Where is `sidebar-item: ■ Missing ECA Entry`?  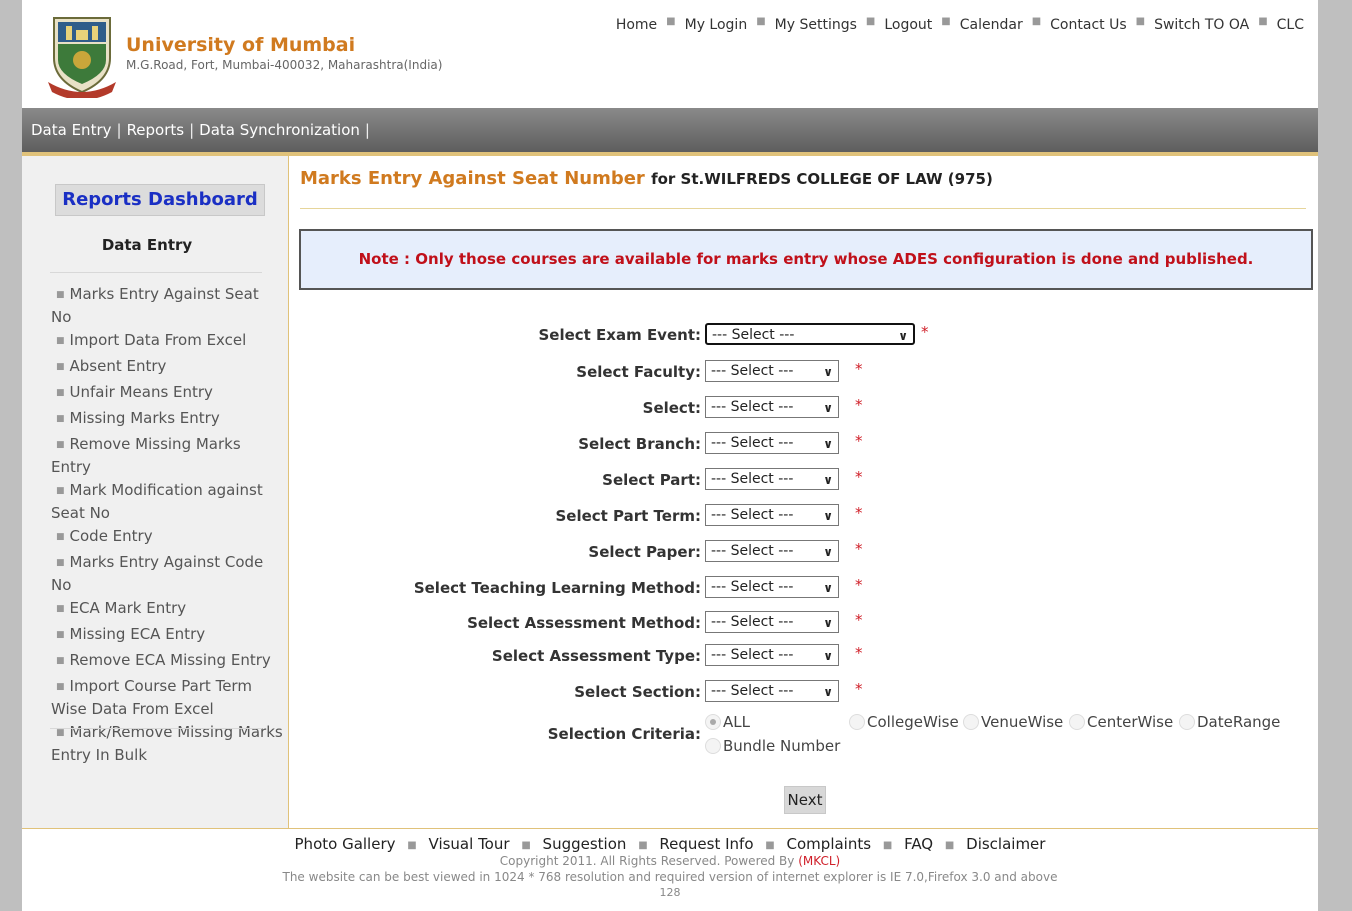
sidebar-item: ■ Missing ECA Entry is located at coordinates (167, 635).